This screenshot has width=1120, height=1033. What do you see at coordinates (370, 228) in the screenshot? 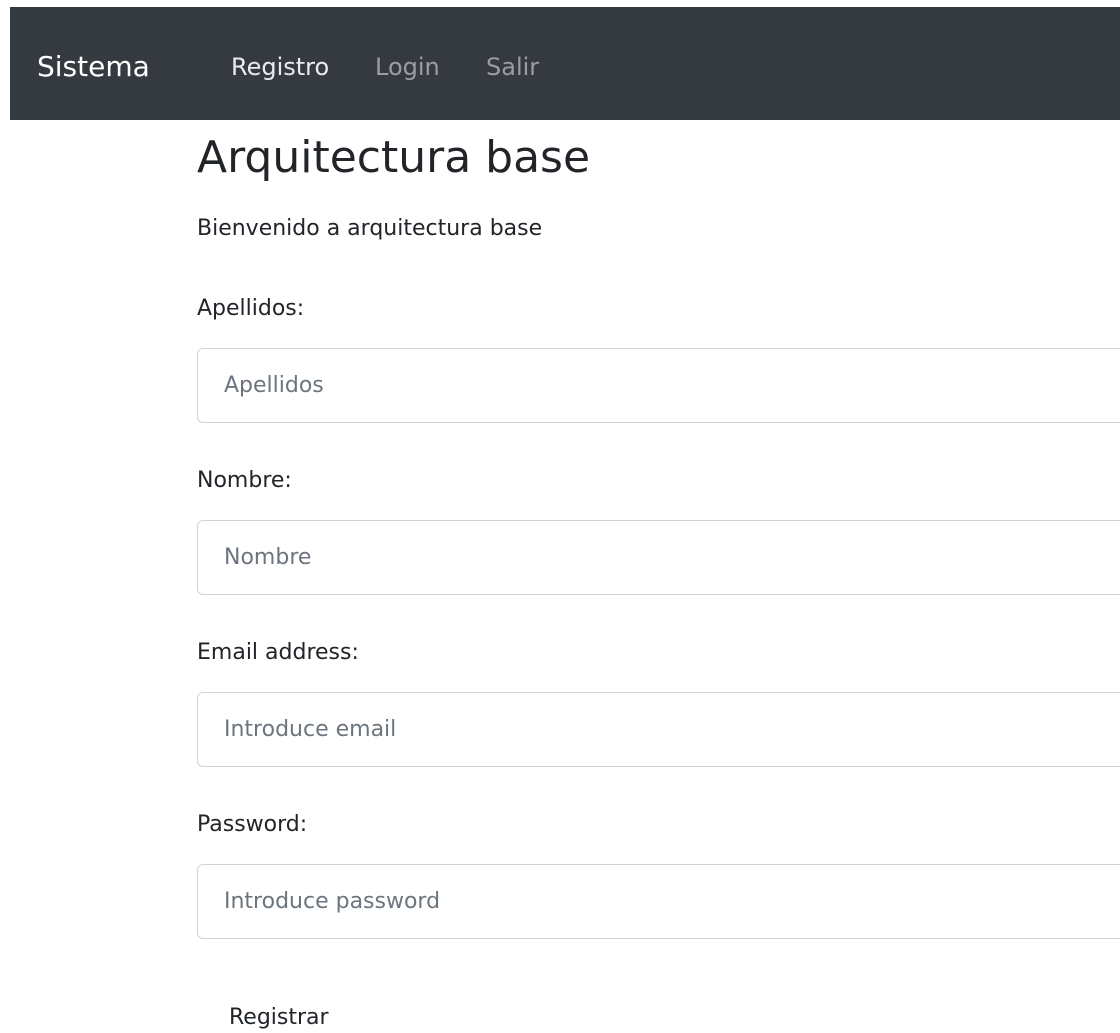
I see `welcome-text: Bienvenido a arquitectura base` at bounding box center [370, 228].